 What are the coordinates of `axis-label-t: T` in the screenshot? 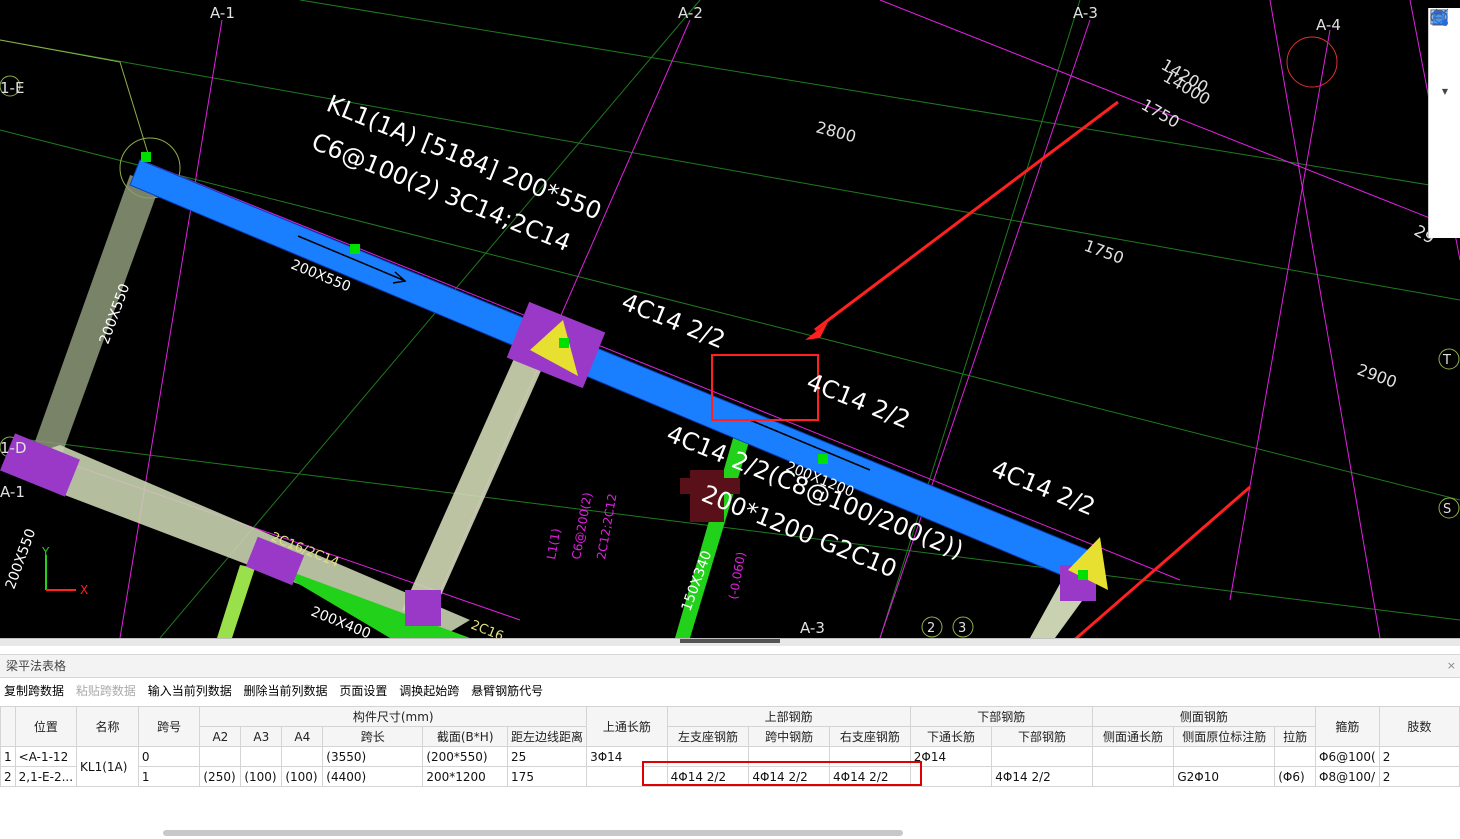 It's located at (1446, 360).